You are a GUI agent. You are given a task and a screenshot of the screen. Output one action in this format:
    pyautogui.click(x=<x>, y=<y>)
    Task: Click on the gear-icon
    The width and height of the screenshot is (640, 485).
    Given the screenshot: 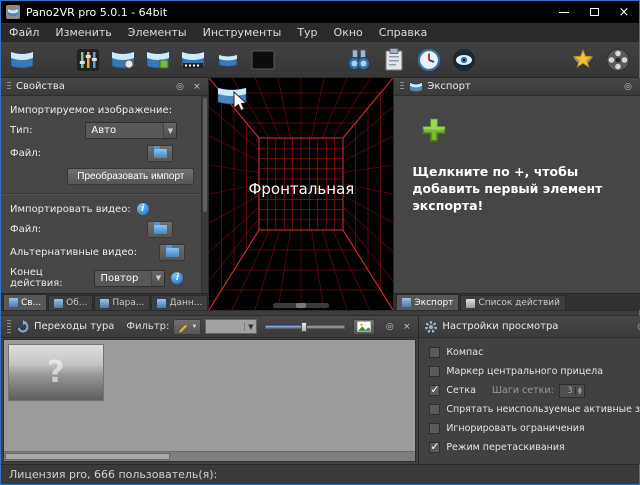 What is the action you would take?
    pyautogui.click(x=431, y=326)
    